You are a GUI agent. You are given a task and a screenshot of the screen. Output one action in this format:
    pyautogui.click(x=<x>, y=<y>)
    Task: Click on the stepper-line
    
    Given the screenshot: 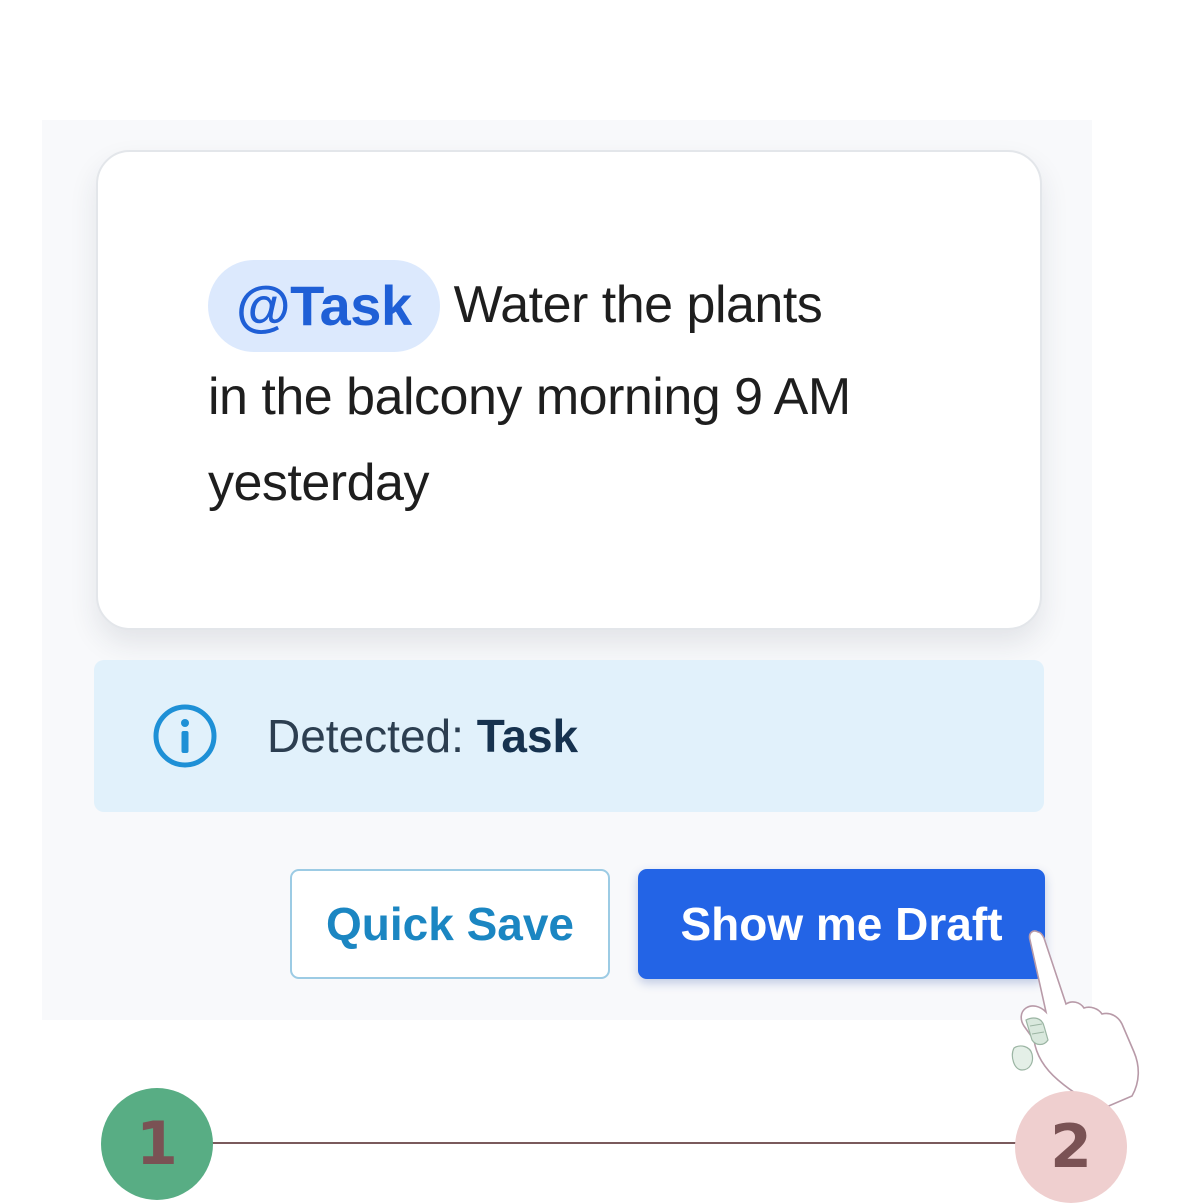 What is the action you would take?
    pyautogui.click(x=614, y=1143)
    